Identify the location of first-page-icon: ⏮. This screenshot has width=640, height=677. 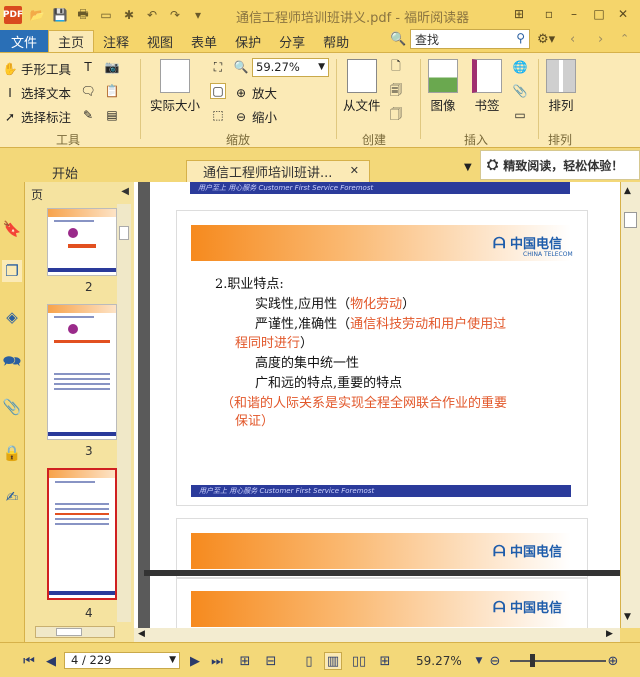
(29, 661).